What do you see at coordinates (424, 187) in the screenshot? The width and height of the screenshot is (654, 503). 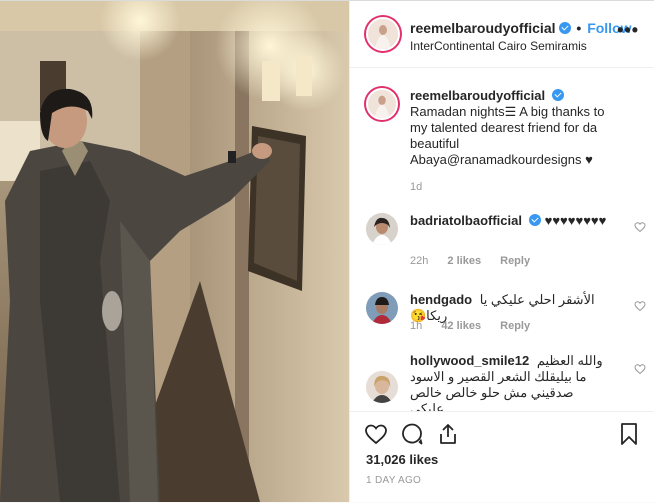 I see `caption-meta: 1d` at bounding box center [424, 187].